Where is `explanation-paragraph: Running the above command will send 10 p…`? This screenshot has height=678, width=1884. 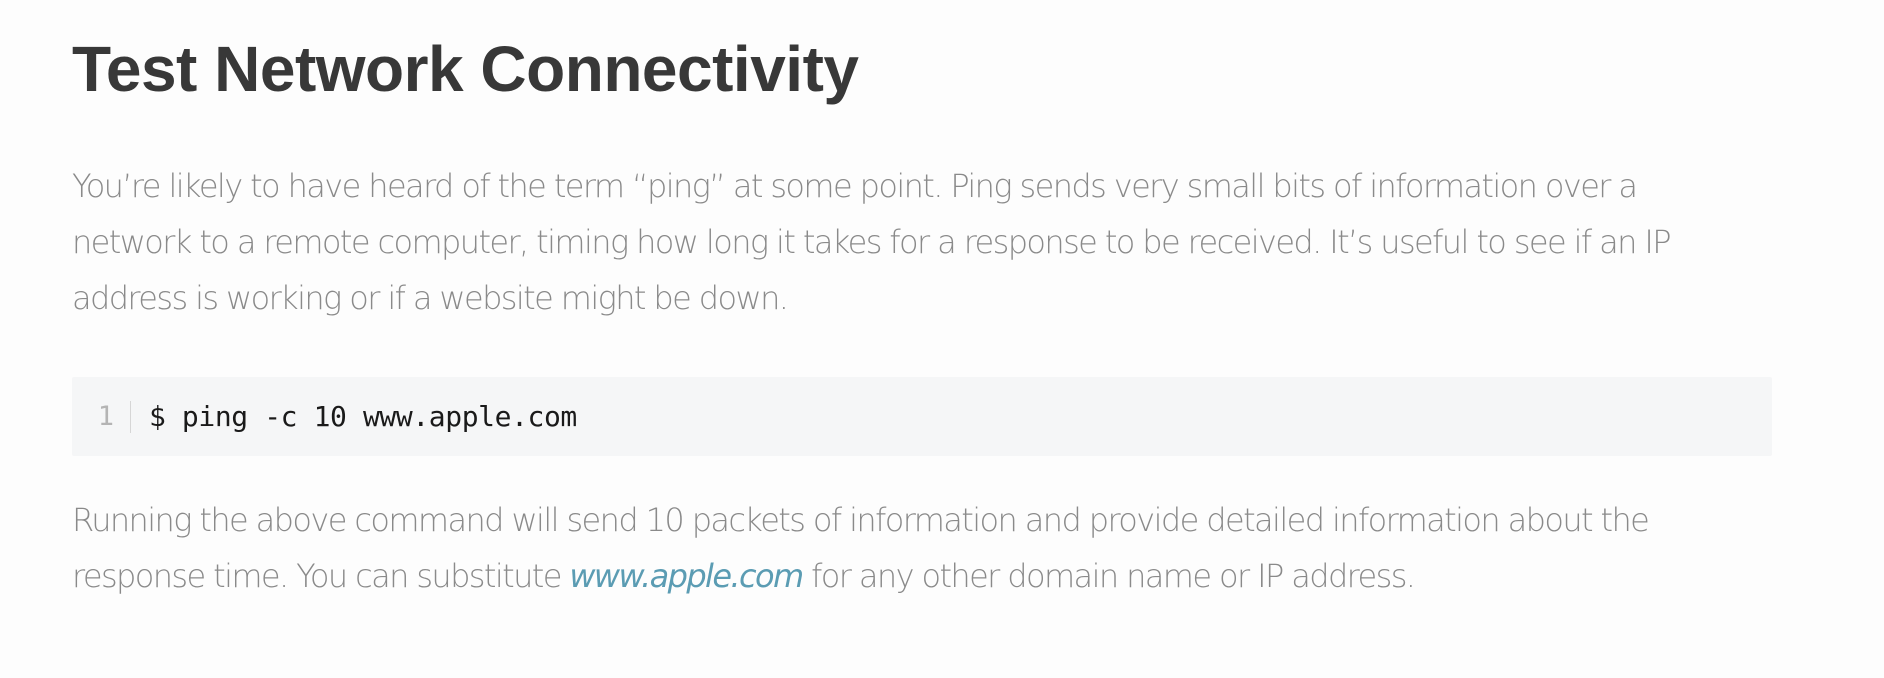 explanation-paragraph: Running the above command will send 10 p… is located at coordinates (922, 548).